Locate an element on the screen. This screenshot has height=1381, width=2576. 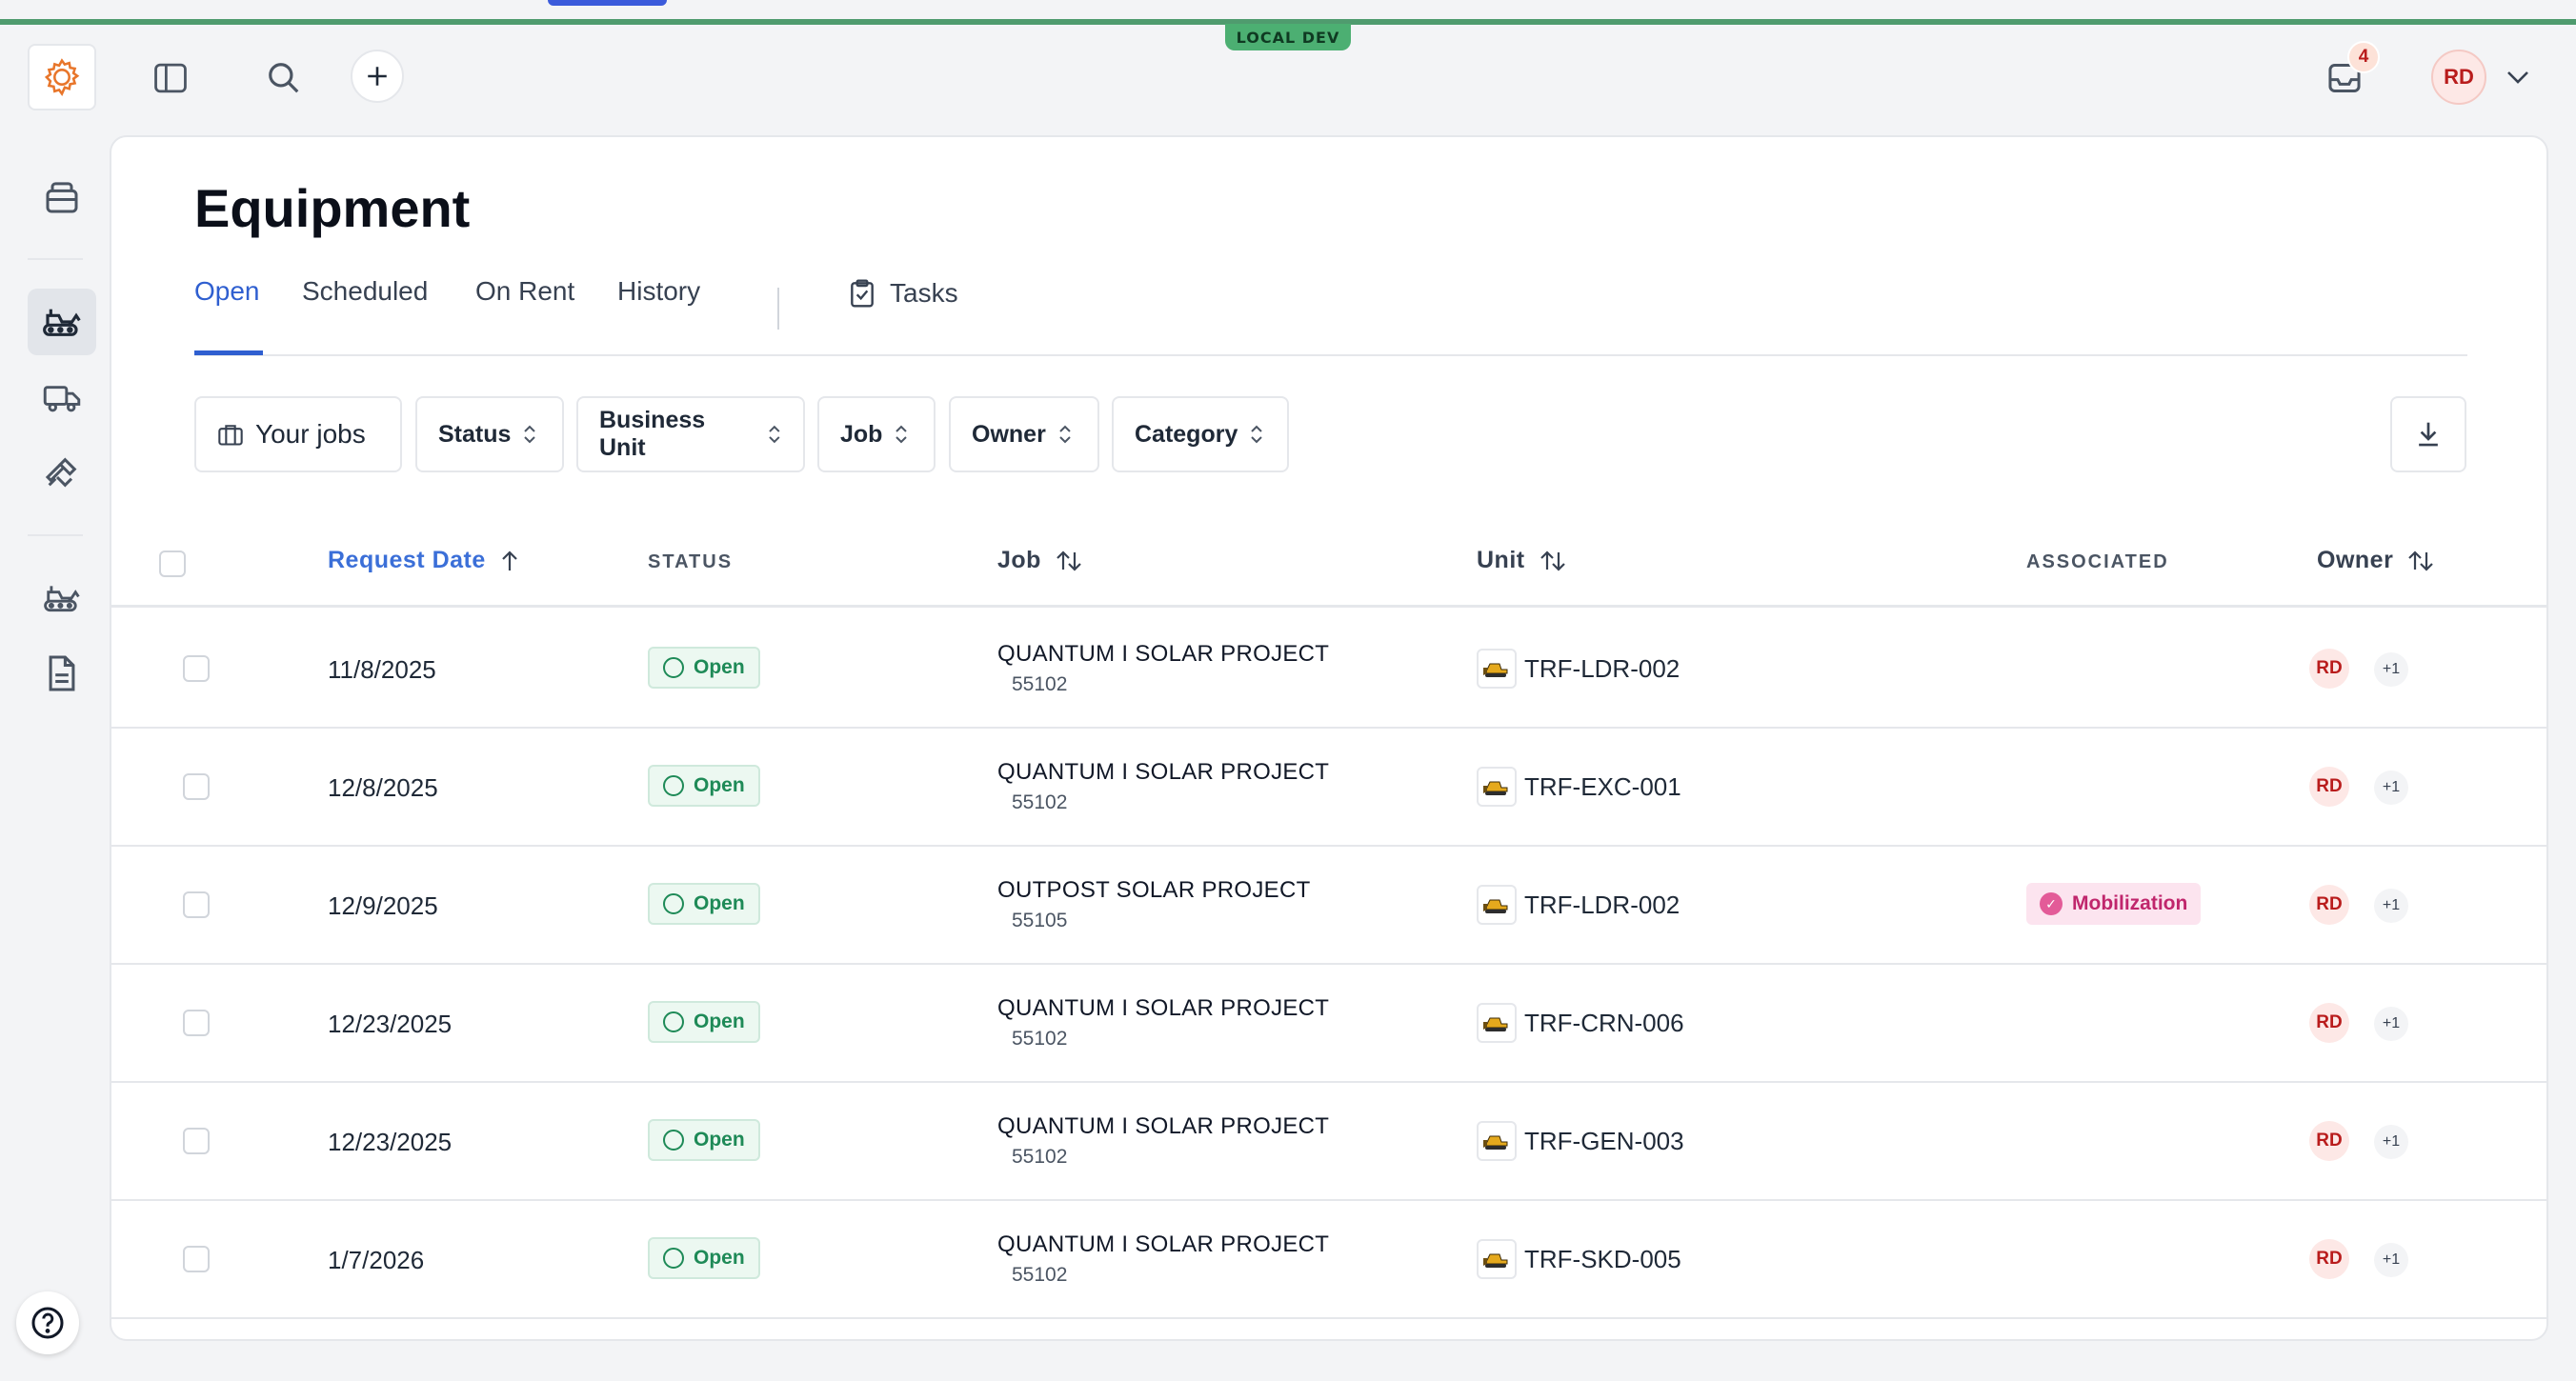
column-owner: Owner is located at coordinates (2376, 561).